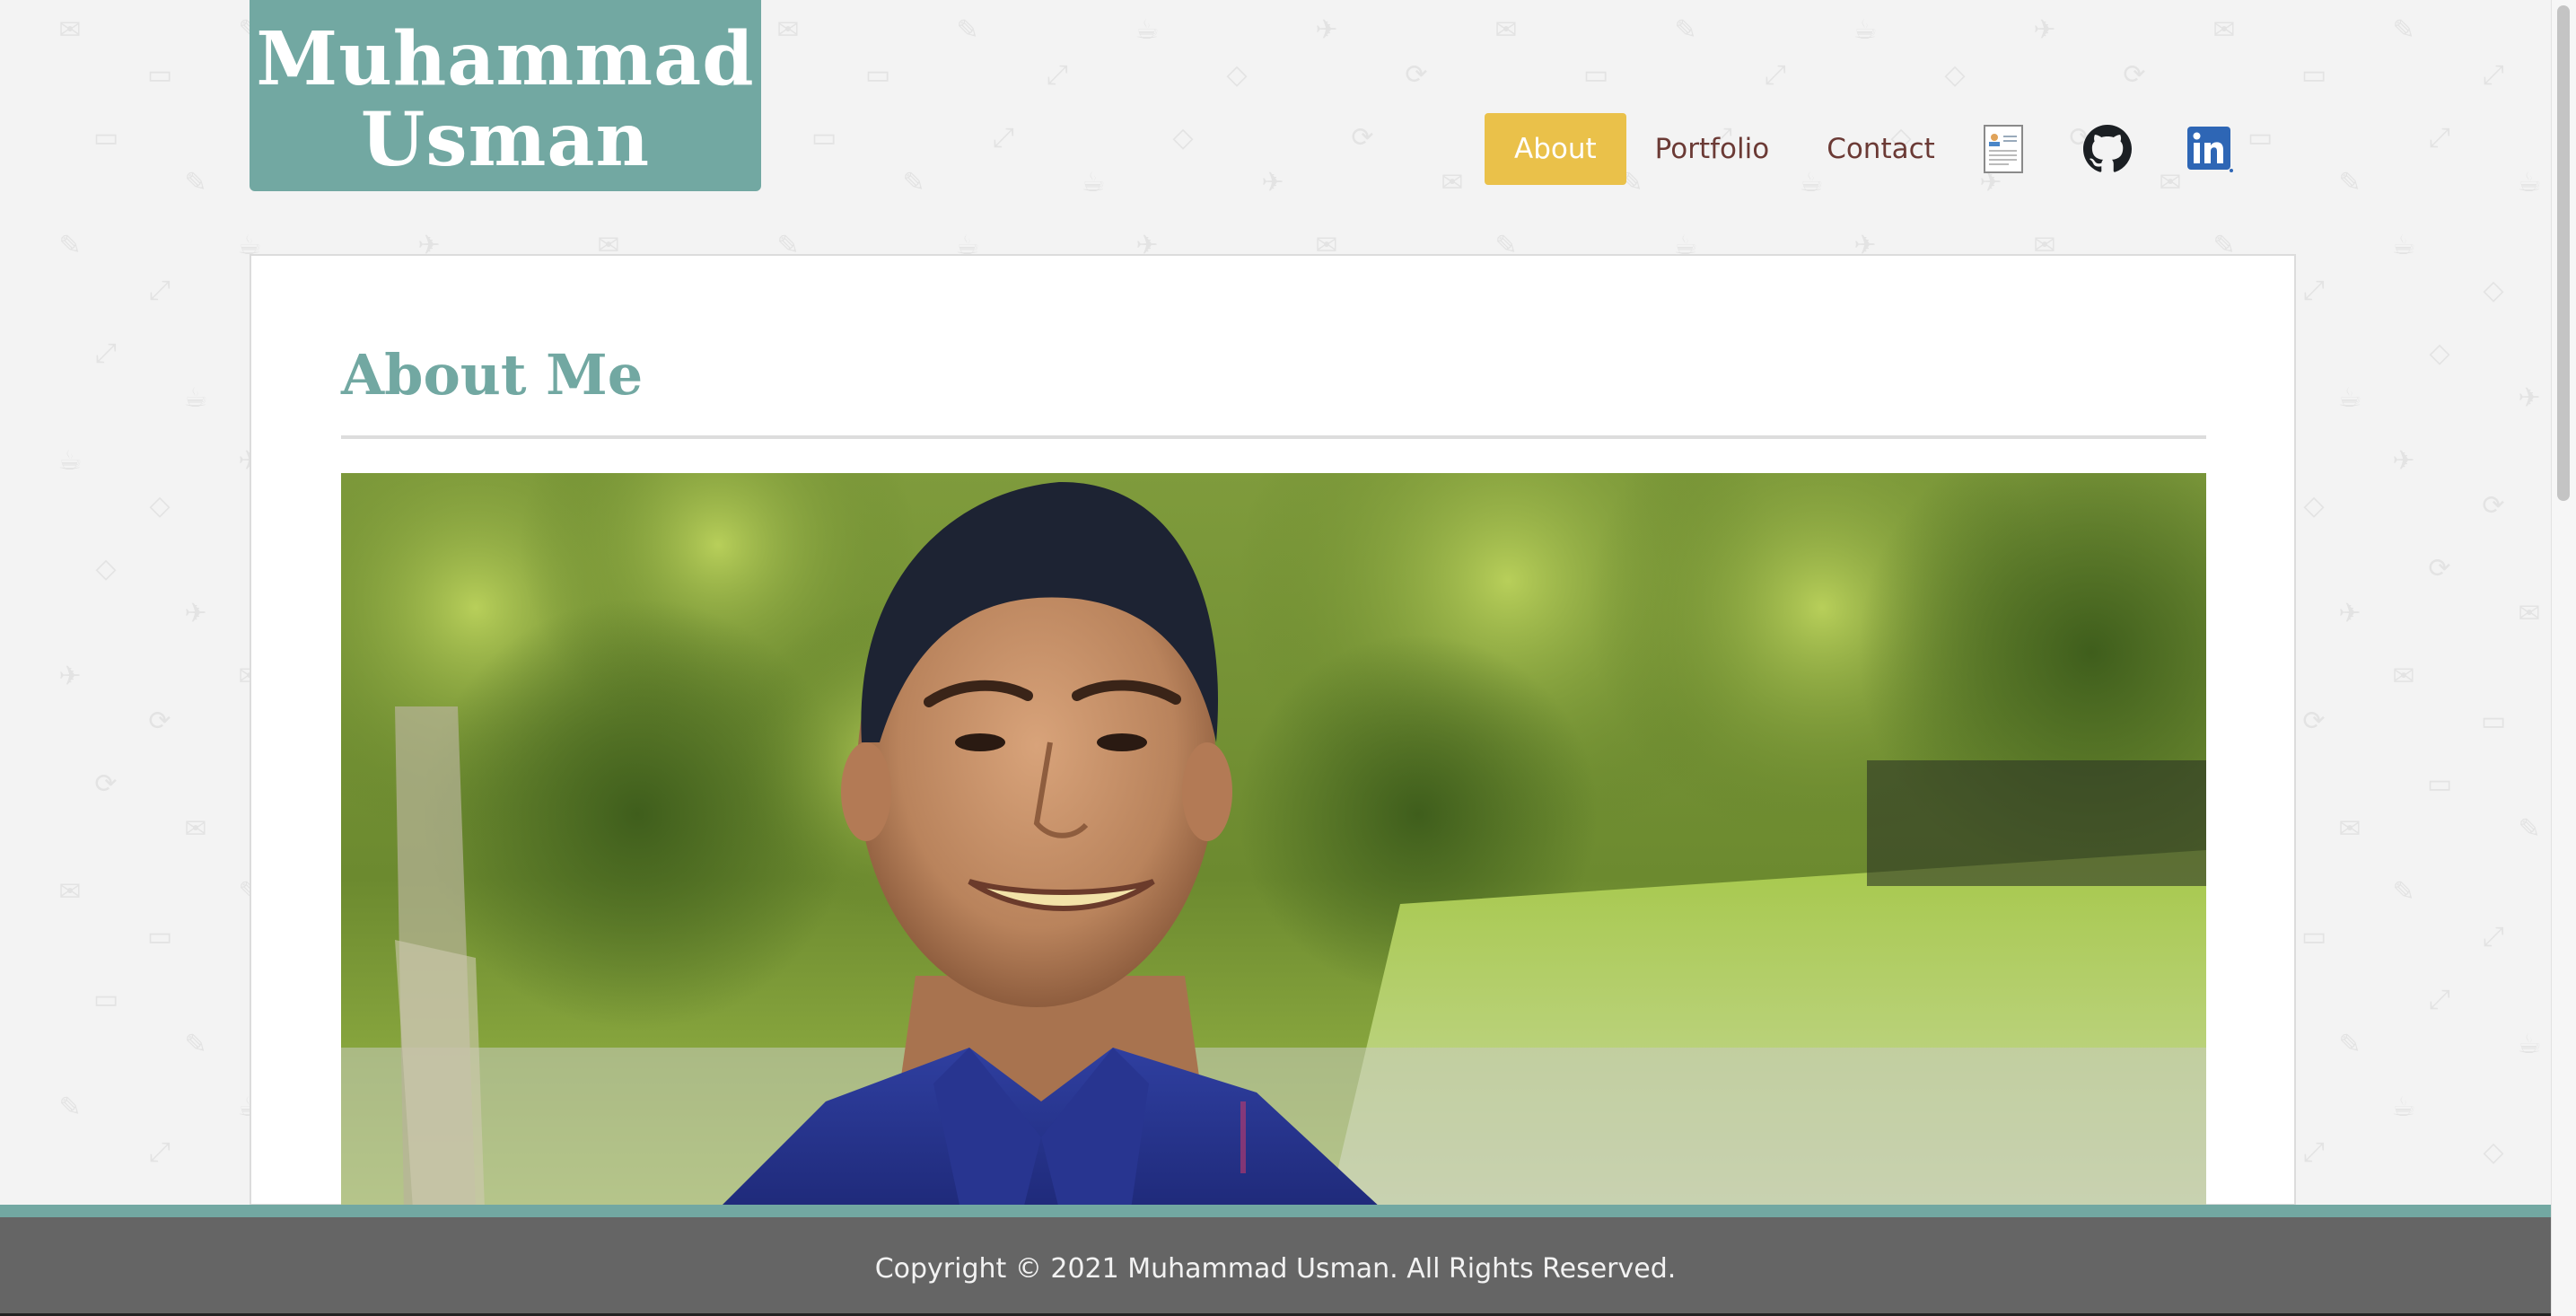  I want to click on nav-contact: Contact, so click(1881, 149).